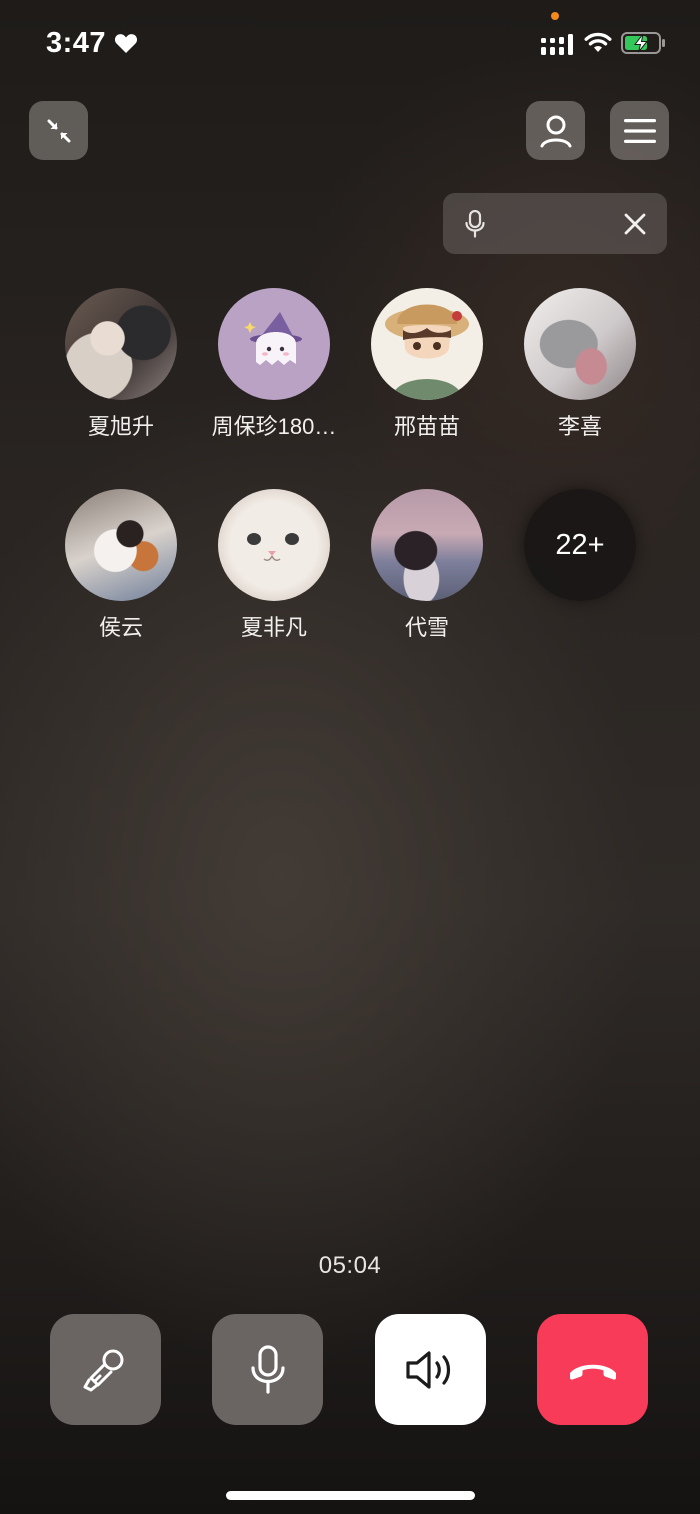  Describe the element at coordinates (350, 1495) in the screenshot. I see `home-indicator` at that location.